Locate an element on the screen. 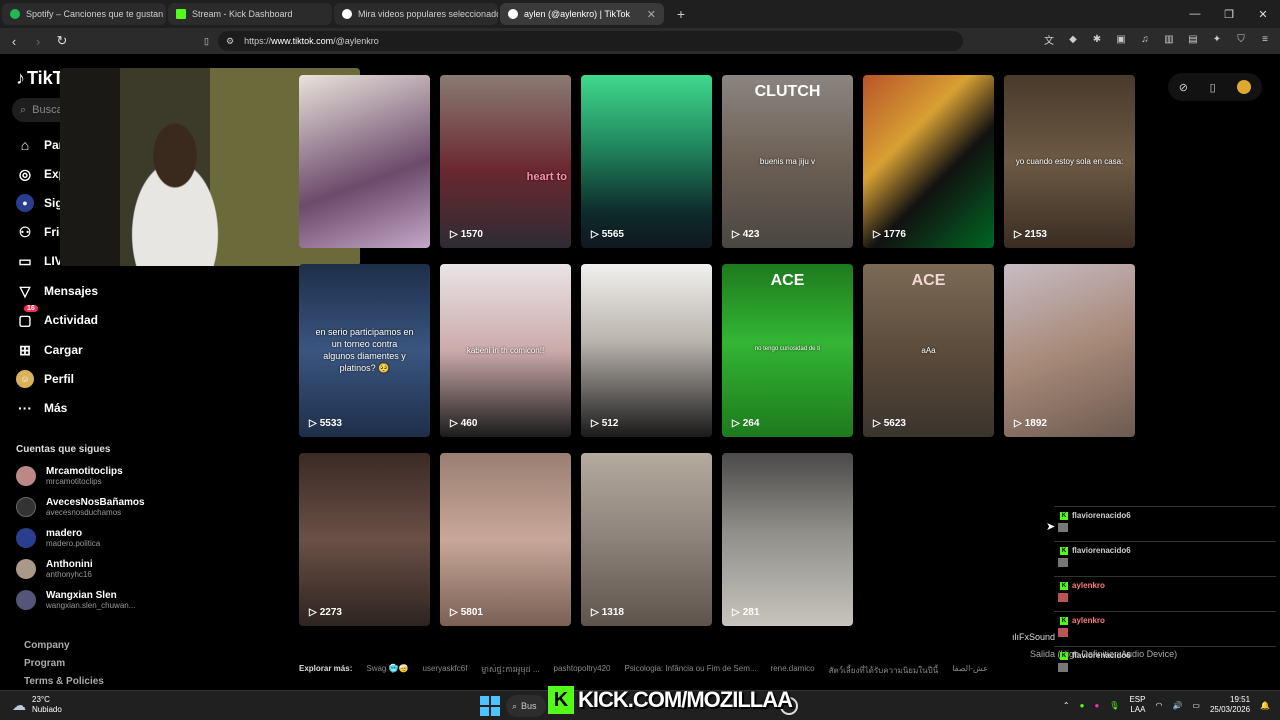 The image size is (1280, 720). footer-terms-link: Terms & Policies is located at coordinates (64, 681).